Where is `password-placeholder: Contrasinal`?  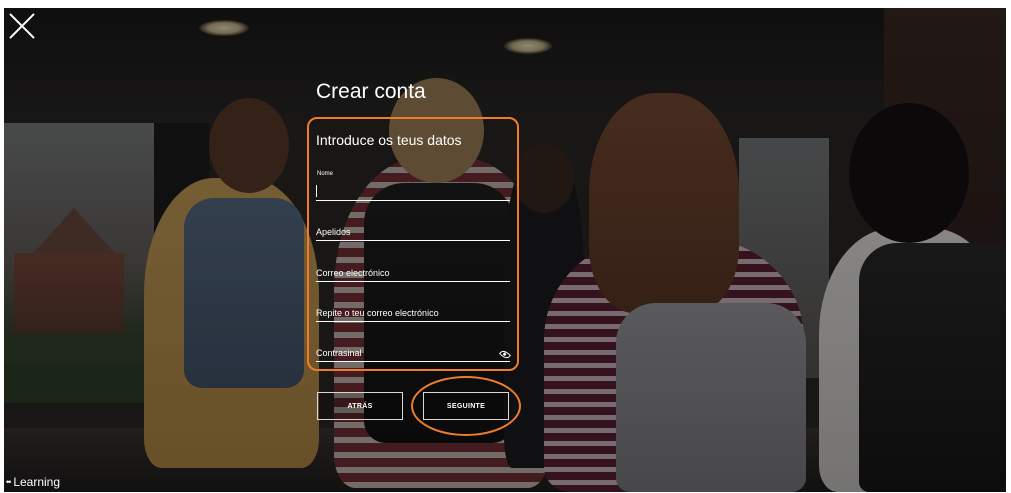 password-placeholder: Contrasinal is located at coordinates (339, 353).